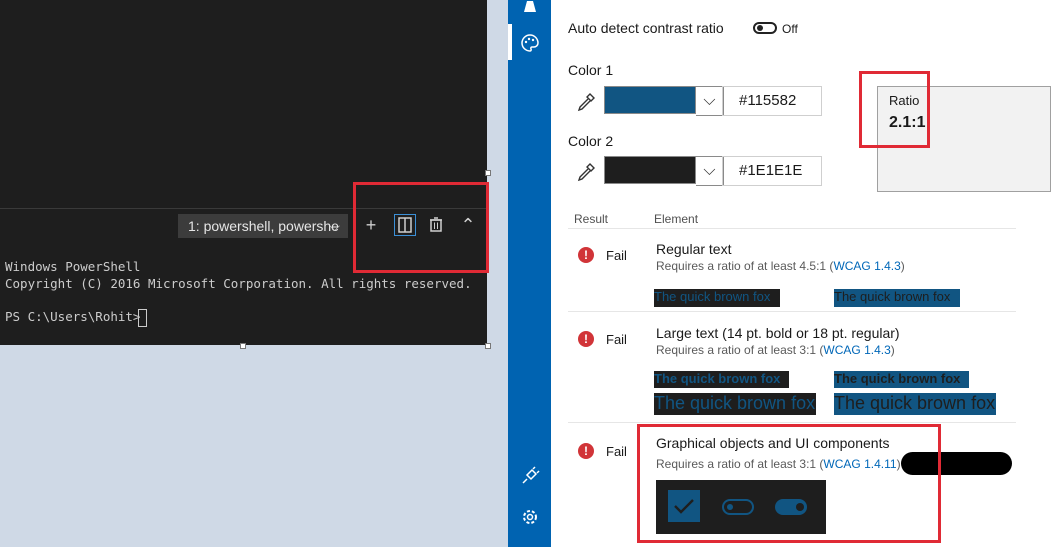 This screenshot has height=547, width=1051. What do you see at coordinates (735, 404) in the screenshot?
I see `sample-large-fg1-on-bg2: The quick brown fox` at bounding box center [735, 404].